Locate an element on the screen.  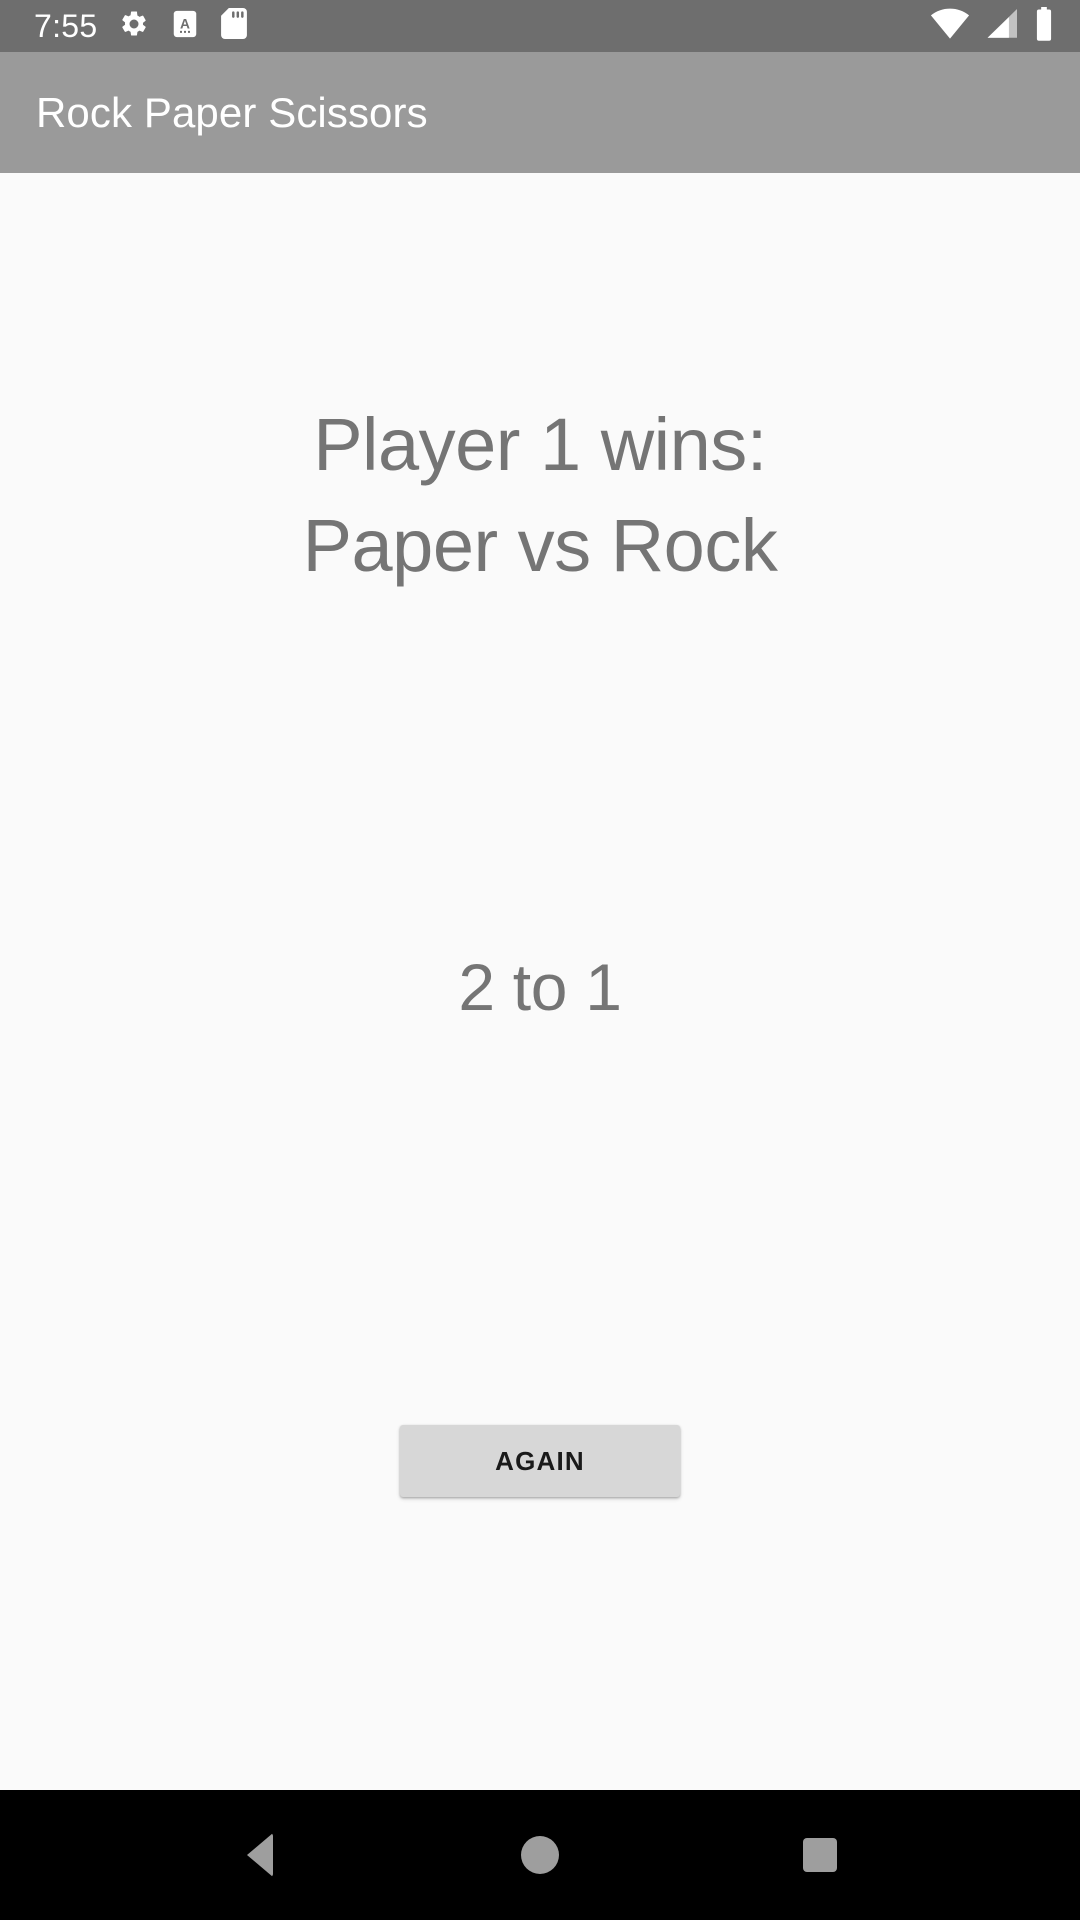
status-bar-right-group is located at coordinates (992, 26).